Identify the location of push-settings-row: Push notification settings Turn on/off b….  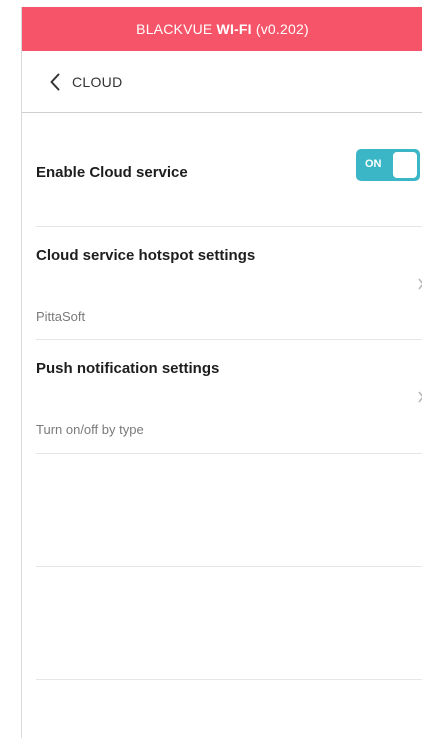
(229, 396).